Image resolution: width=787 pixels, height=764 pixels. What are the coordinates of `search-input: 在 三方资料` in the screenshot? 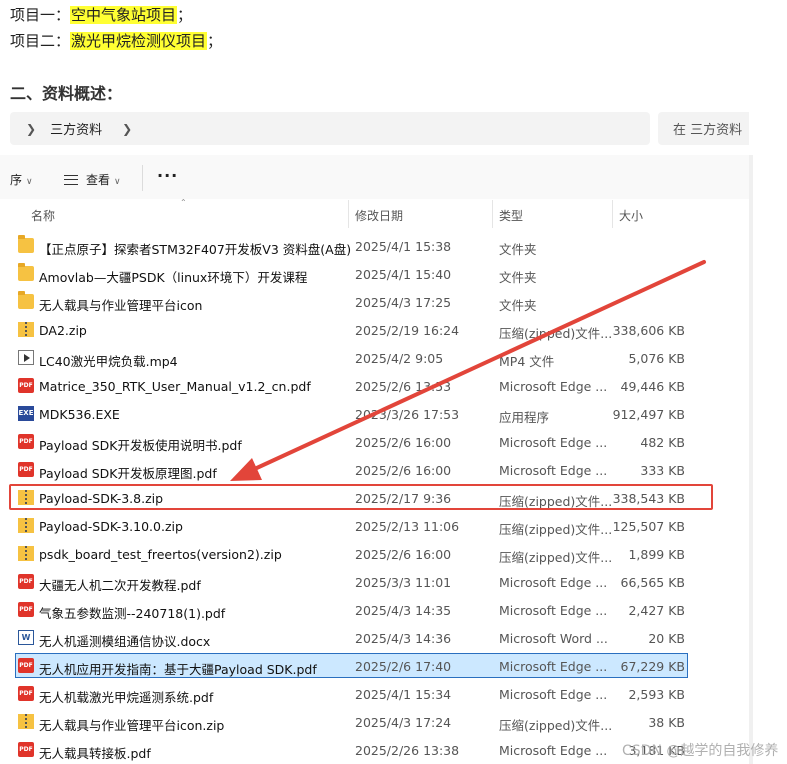 It's located at (703, 128).